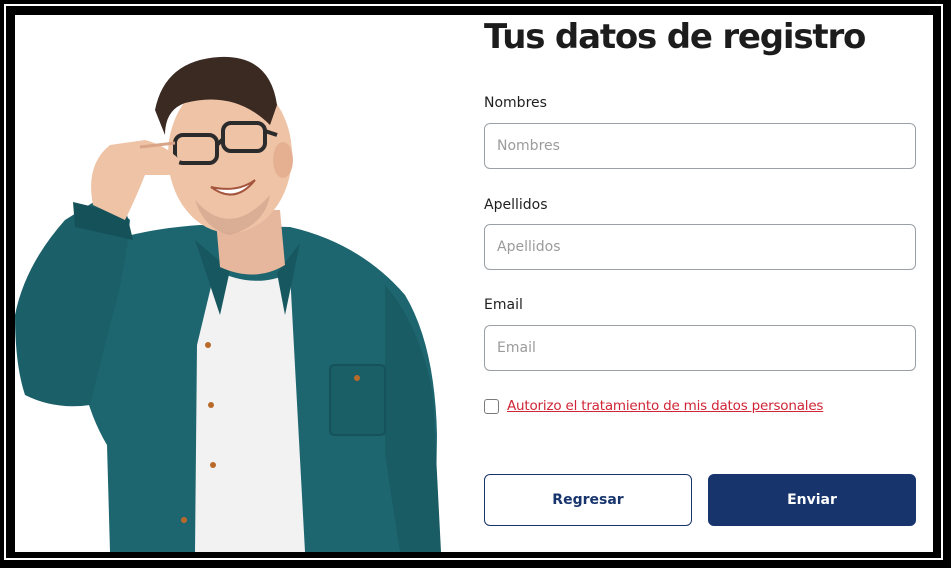 The width and height of the screenshot is (951, 568). I want to click on back-button: Regresar, so click(588, 500).